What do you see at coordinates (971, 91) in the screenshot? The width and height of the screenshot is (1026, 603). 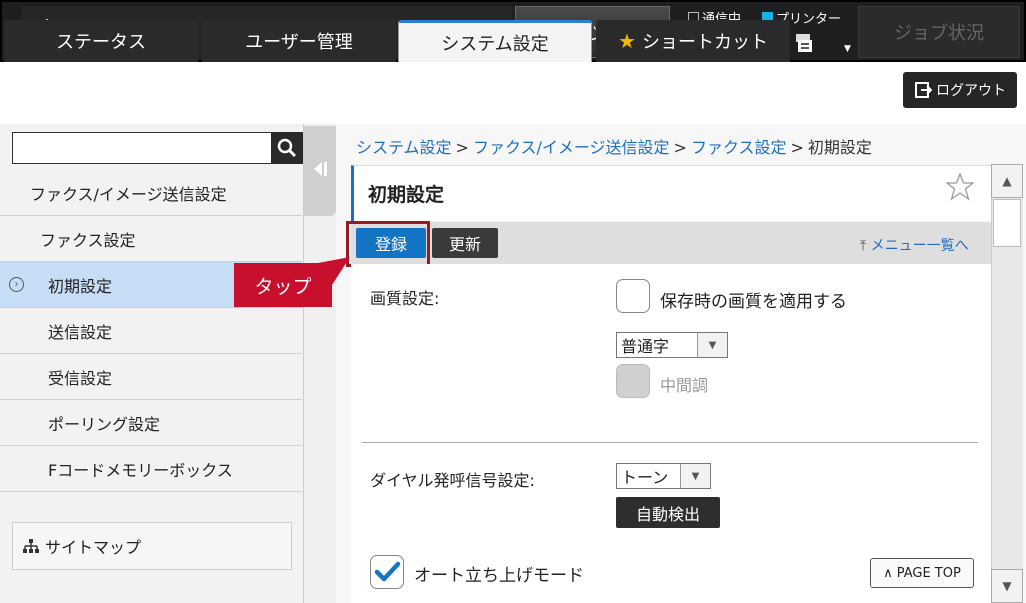 I see `logout-label: ログアウト` at bounding box center [971, 91].